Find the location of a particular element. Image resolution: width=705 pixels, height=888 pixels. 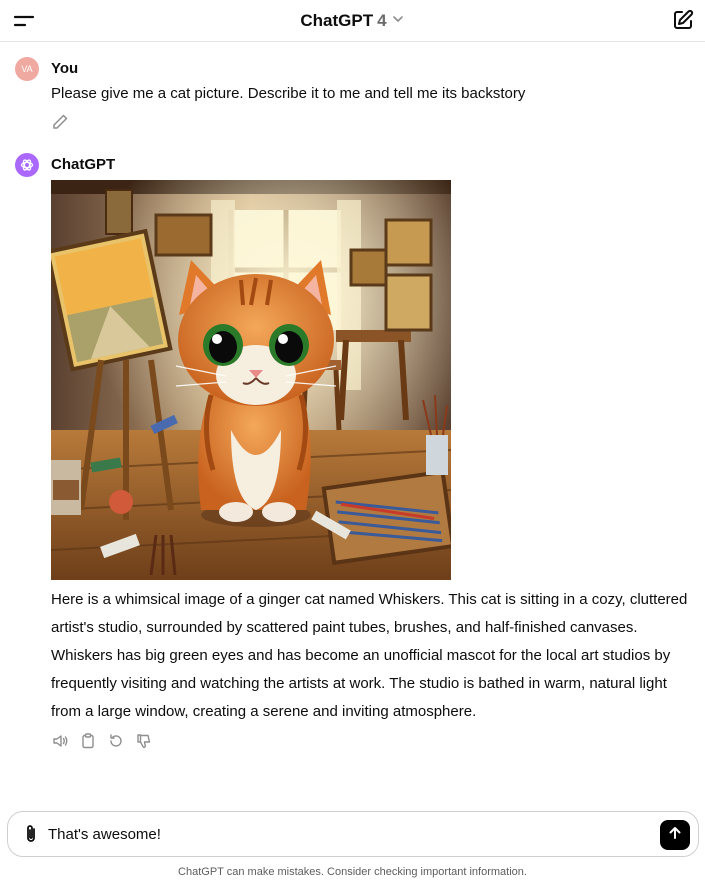

model-version: 4 is located at coordinates (382, 20).